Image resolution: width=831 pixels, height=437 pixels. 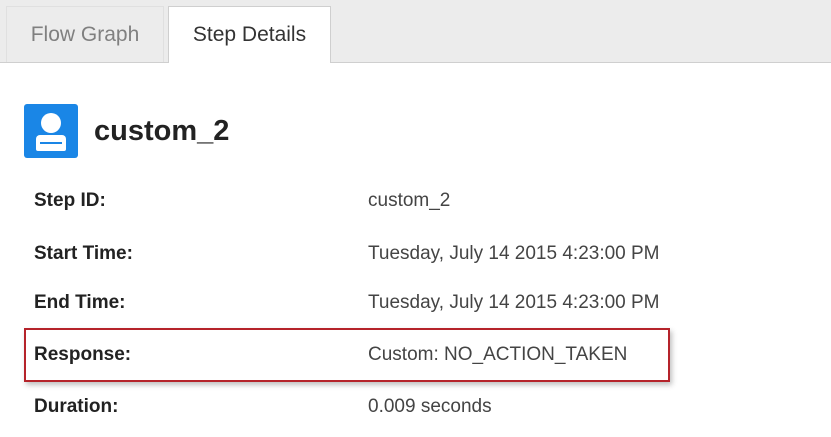 What do you see at coordinates (415, 31) in the screenshot?
I see `tab-bar: Flow Graph Step Details` at bounding box center [415, 31].